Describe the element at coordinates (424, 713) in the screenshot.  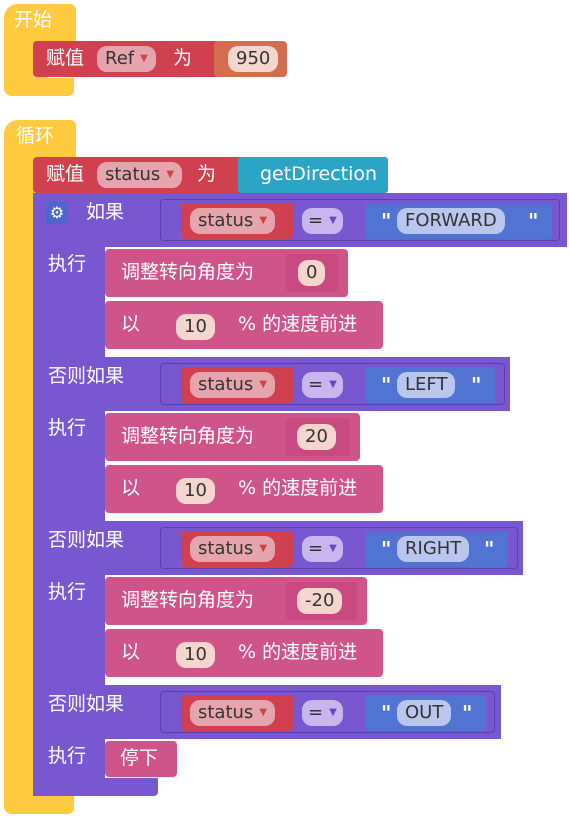
I see `string-value: OUT` at that location.